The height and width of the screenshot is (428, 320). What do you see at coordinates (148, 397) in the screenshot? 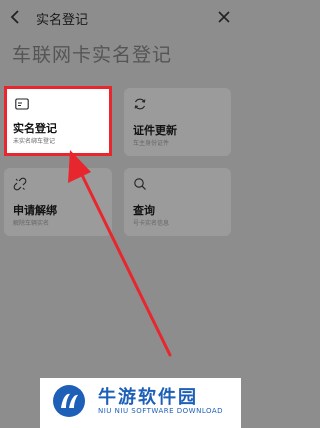
I see `watermark-name: 牛游软件园` at bounding box center [148, 397].